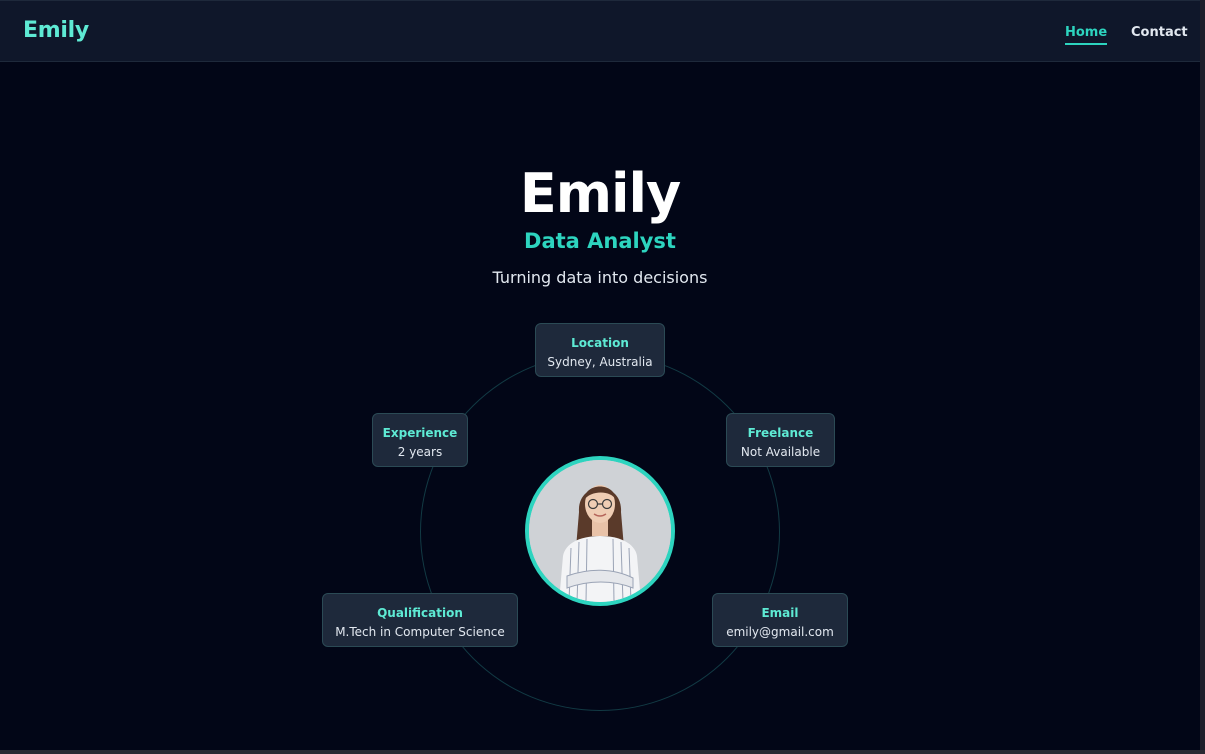 This screenshot has width=1205, height=754. Describe the element at coordinates (780, 632) in the screenshot. I see `info-card-value: emily@gmail.com` at that location.